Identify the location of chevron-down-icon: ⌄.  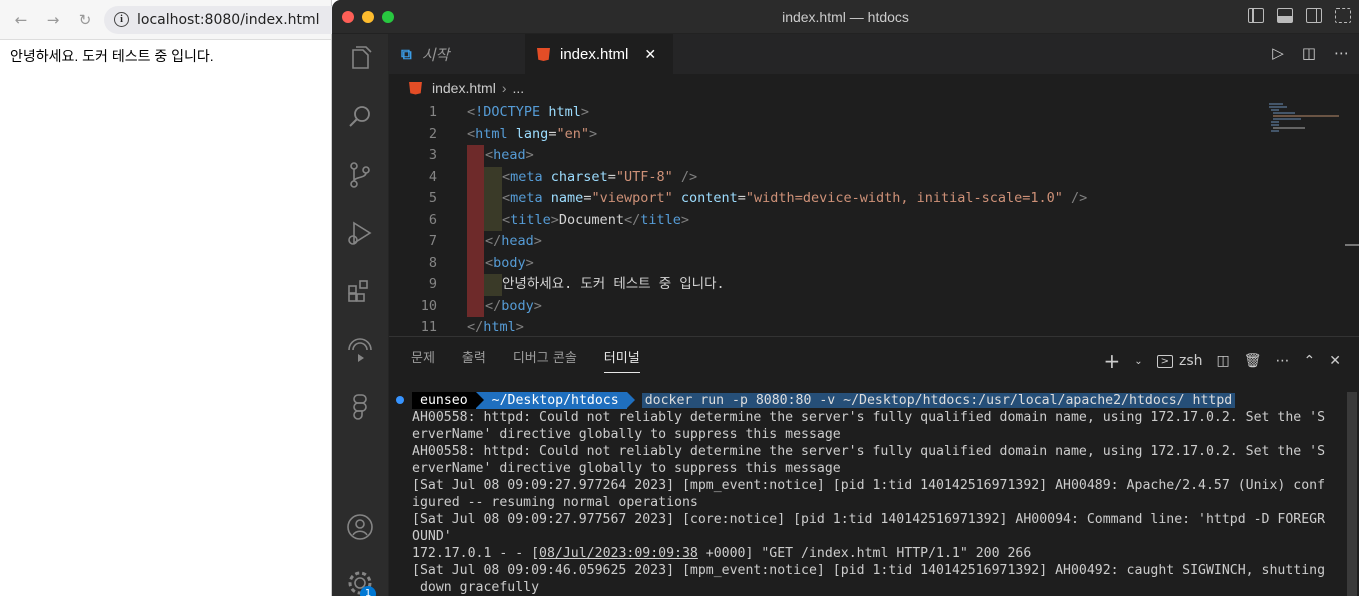
(1138, 361).